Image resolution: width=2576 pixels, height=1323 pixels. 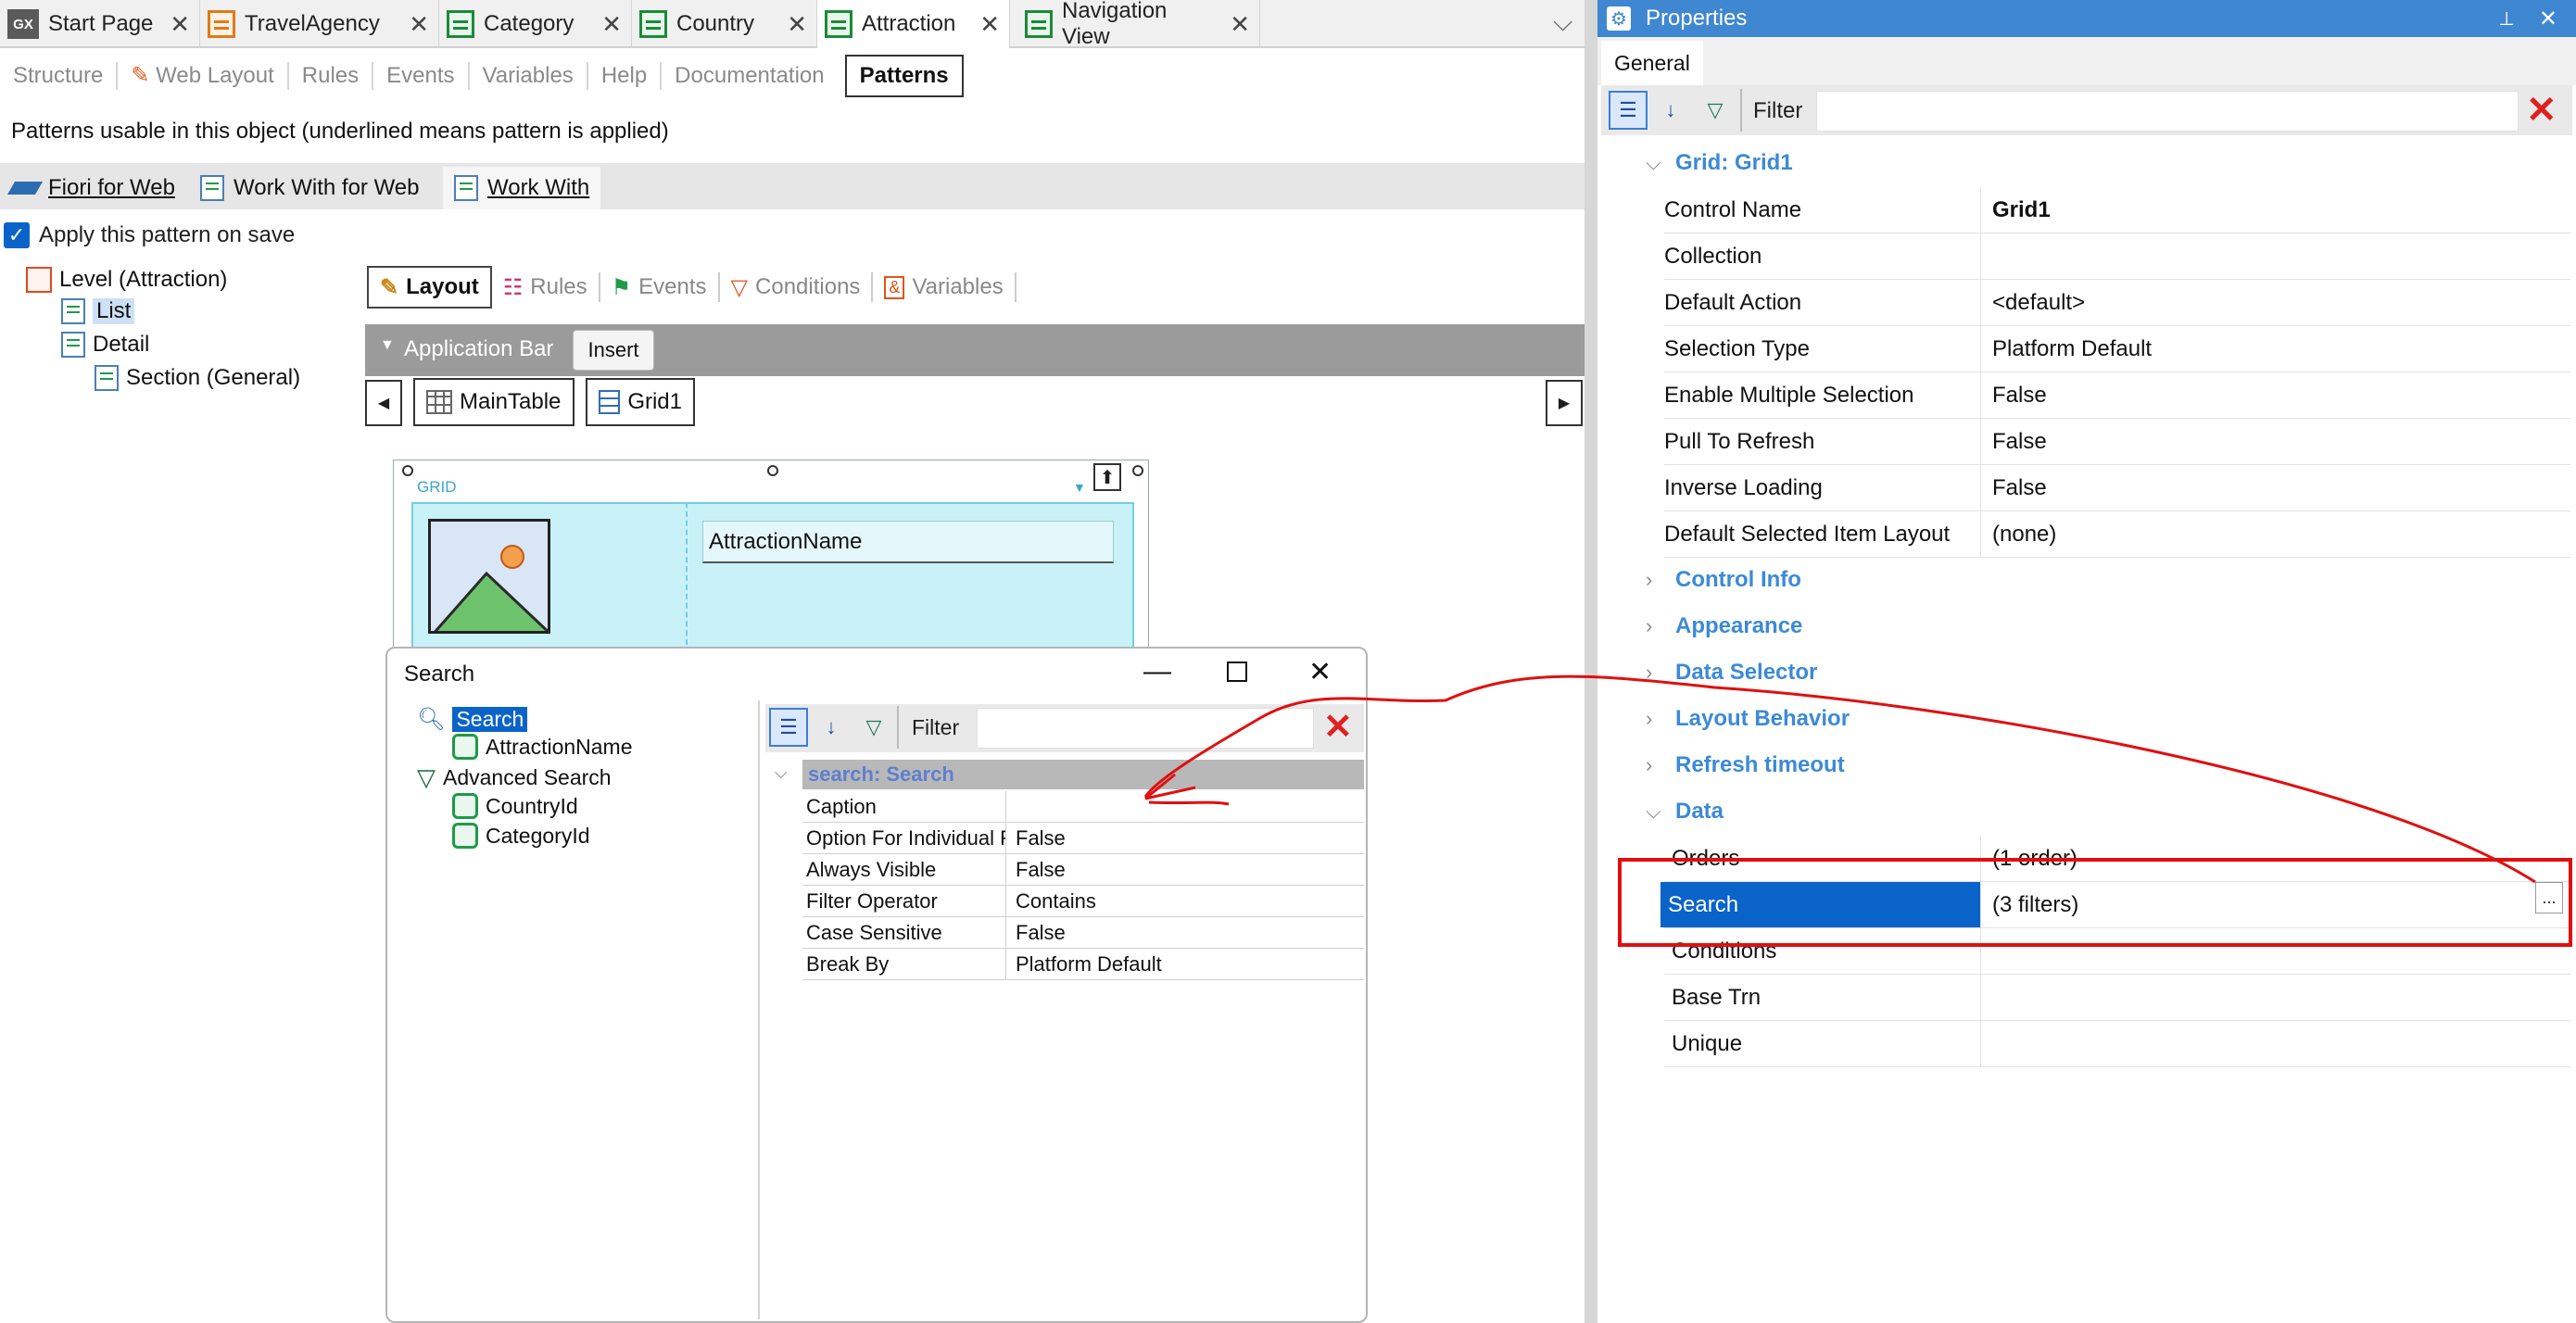 I want to click on minimize-icon: —, so click(x=1157, y=671).